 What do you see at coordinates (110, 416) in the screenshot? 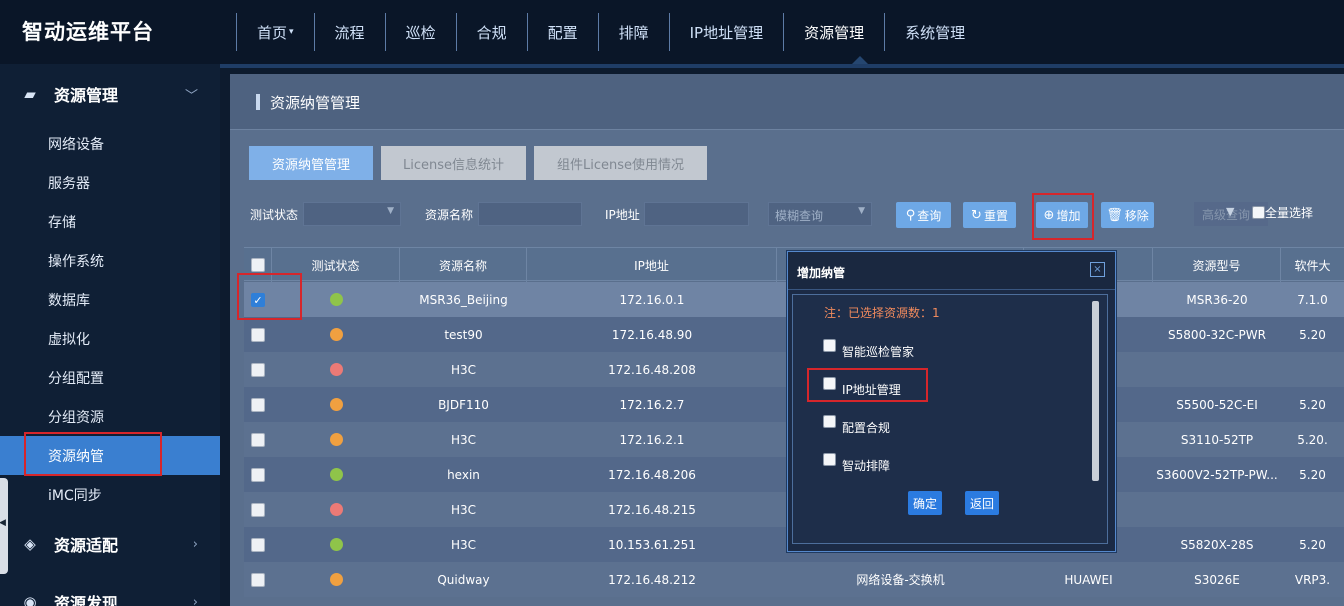
I see `sidebar-item-group-resources: 分组资源` at bounding box center [110, 416].